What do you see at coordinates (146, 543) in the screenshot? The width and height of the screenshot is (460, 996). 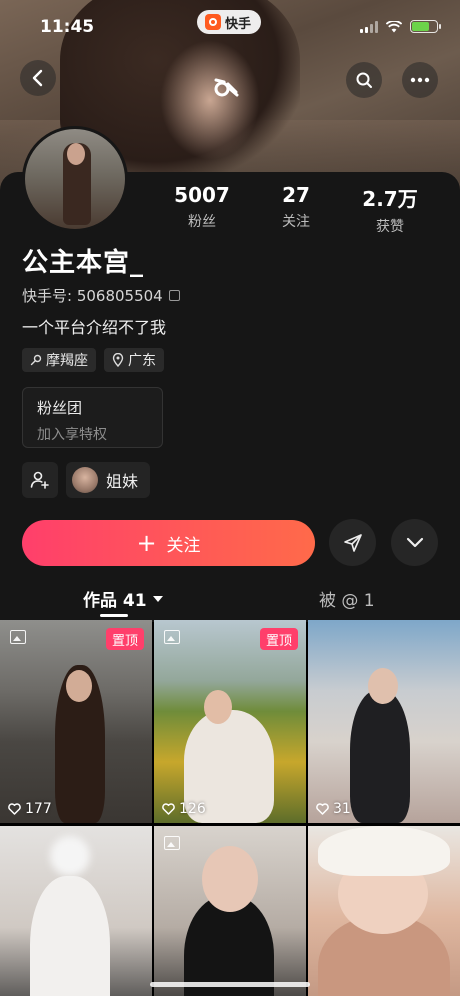 I see `plus-icon: +` at bounding box center [146, 543].